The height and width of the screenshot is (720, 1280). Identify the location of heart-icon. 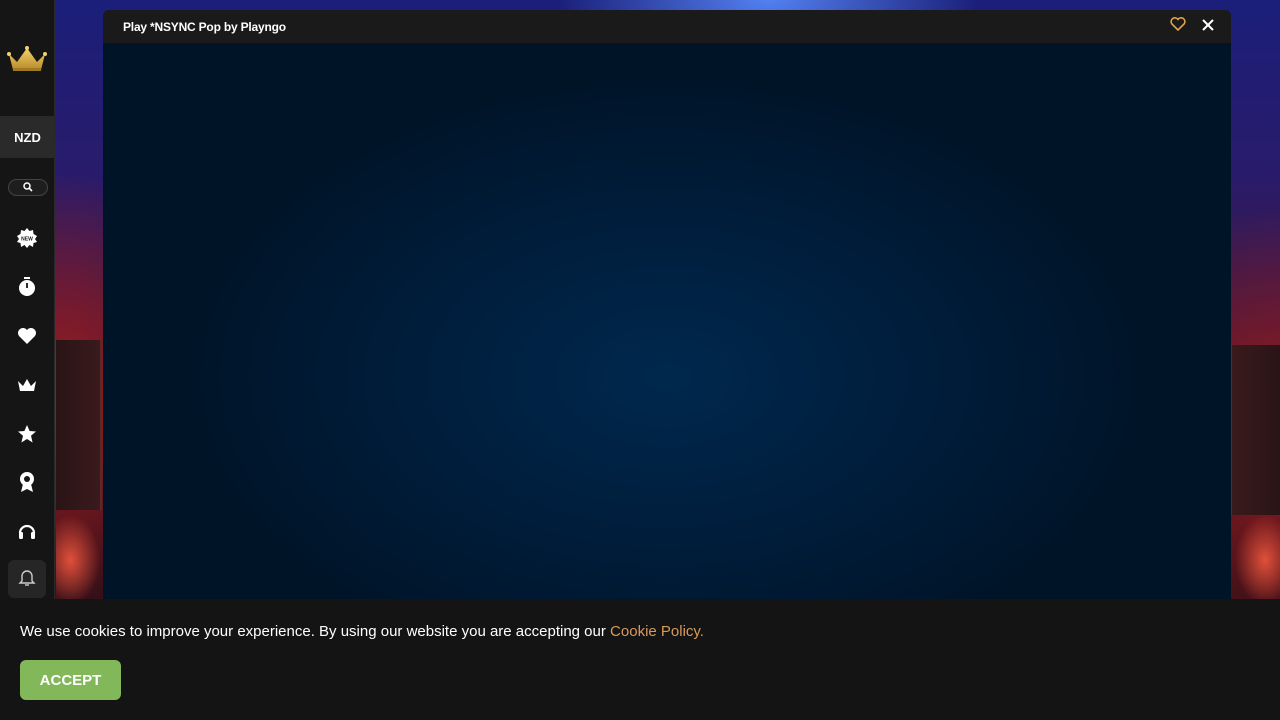
(27, 338).